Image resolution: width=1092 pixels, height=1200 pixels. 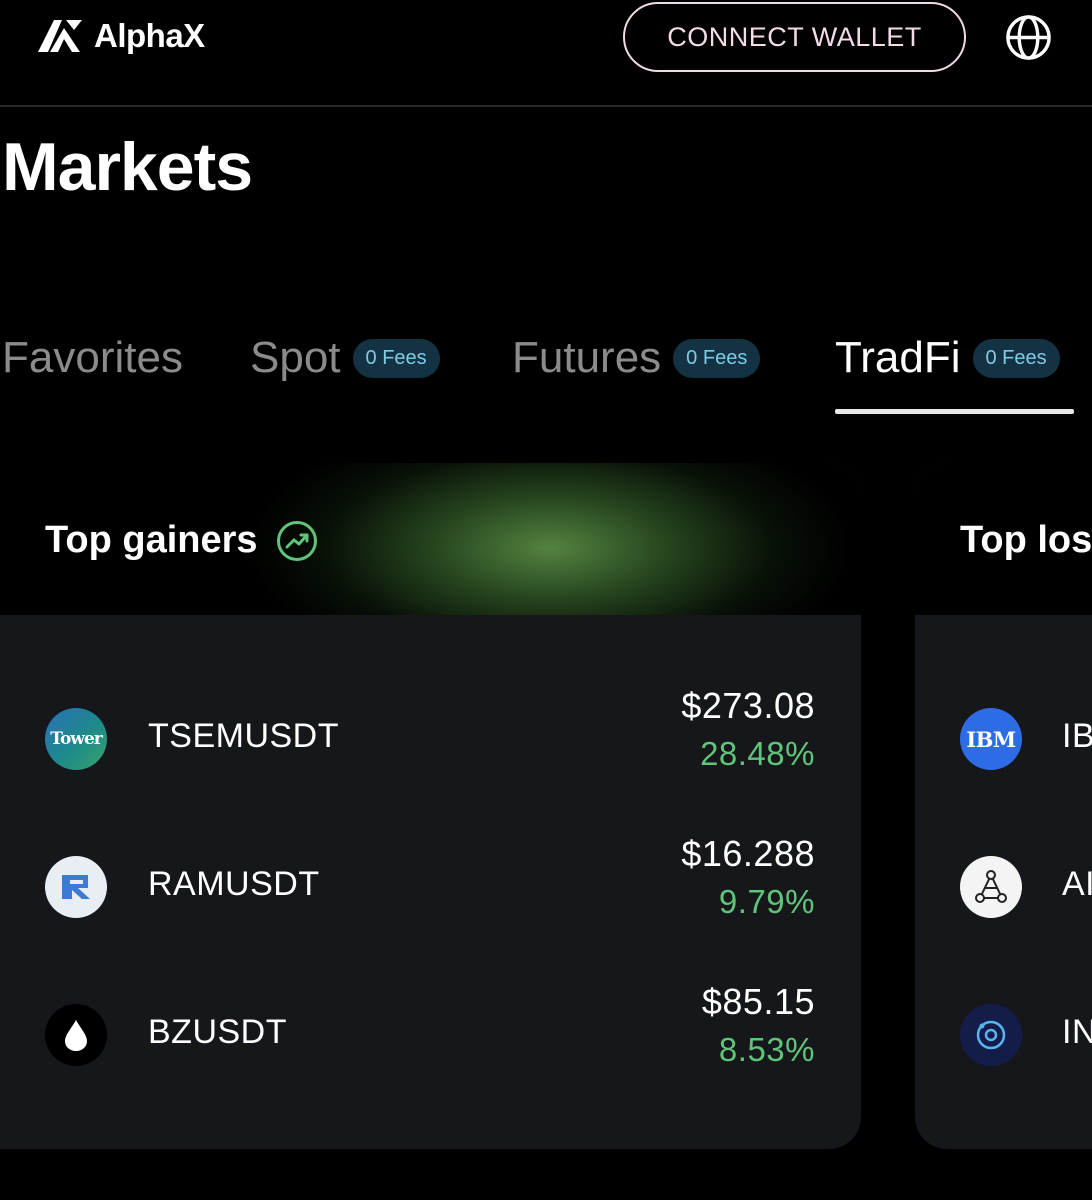 I want to click on card-title-text: Top gainers, so click(x=151, y=540).